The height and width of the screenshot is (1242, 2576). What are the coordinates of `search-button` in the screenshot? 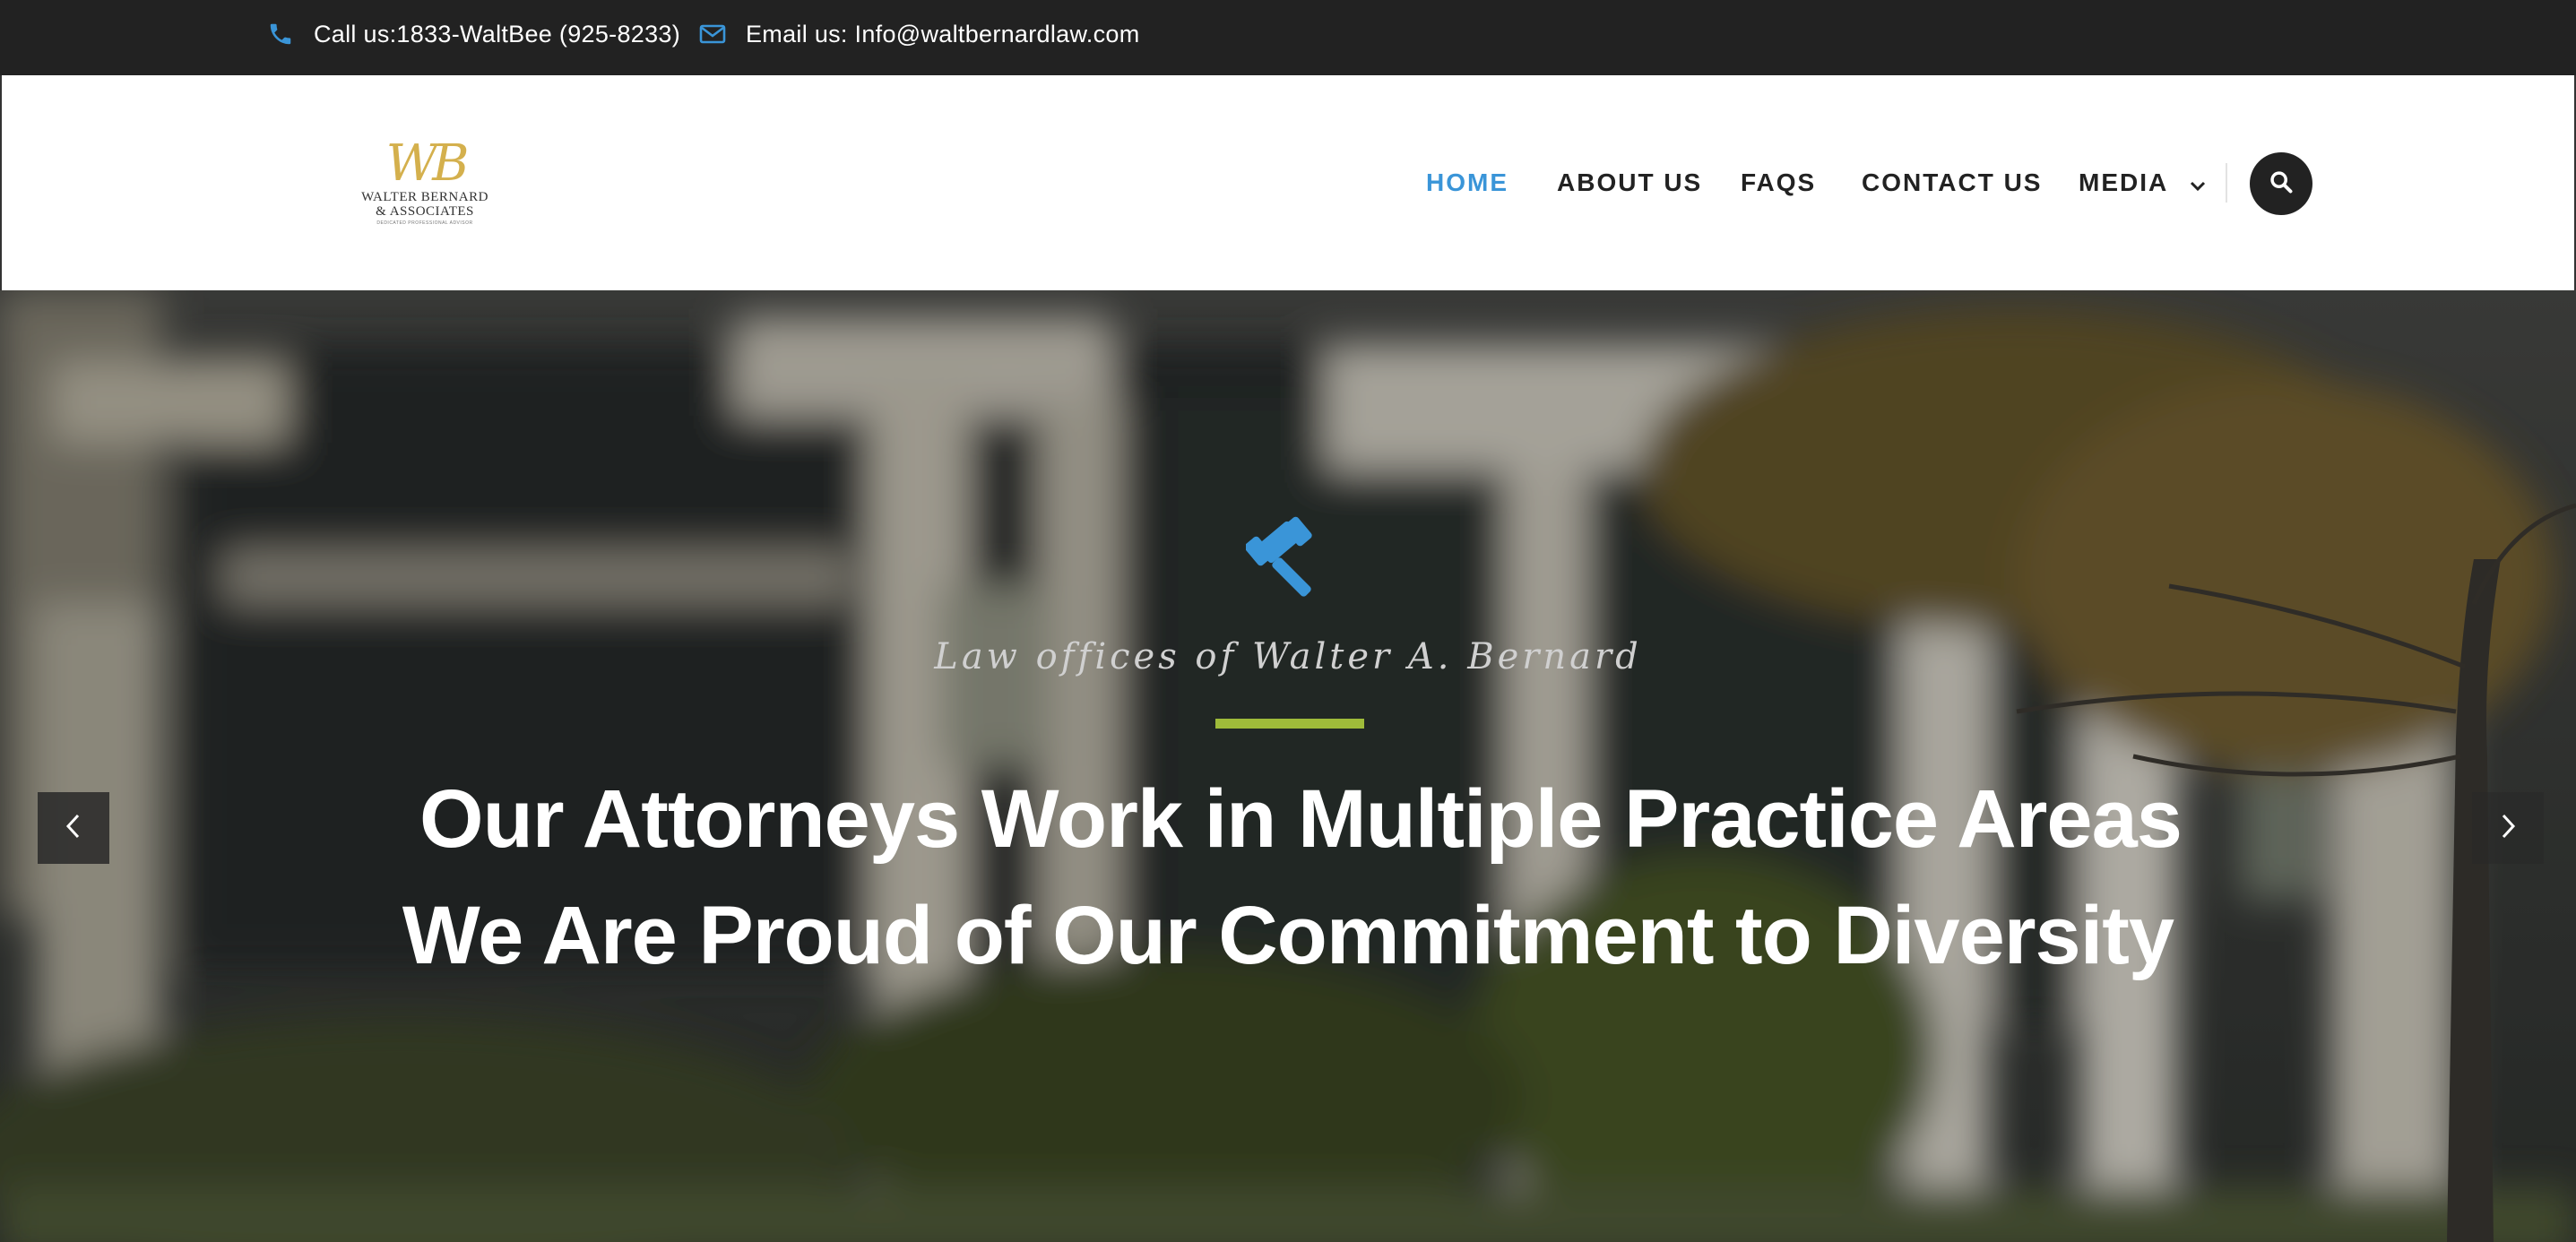 It's located at (2281, 183).